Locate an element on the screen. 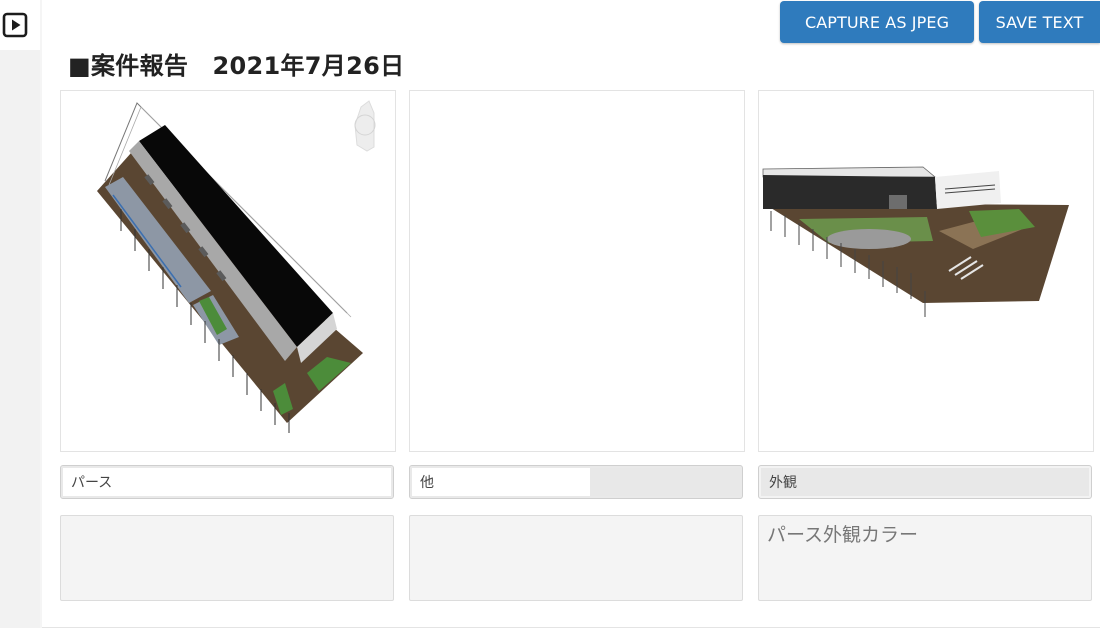  warehouse-facade is located at coordinates (850, 192).